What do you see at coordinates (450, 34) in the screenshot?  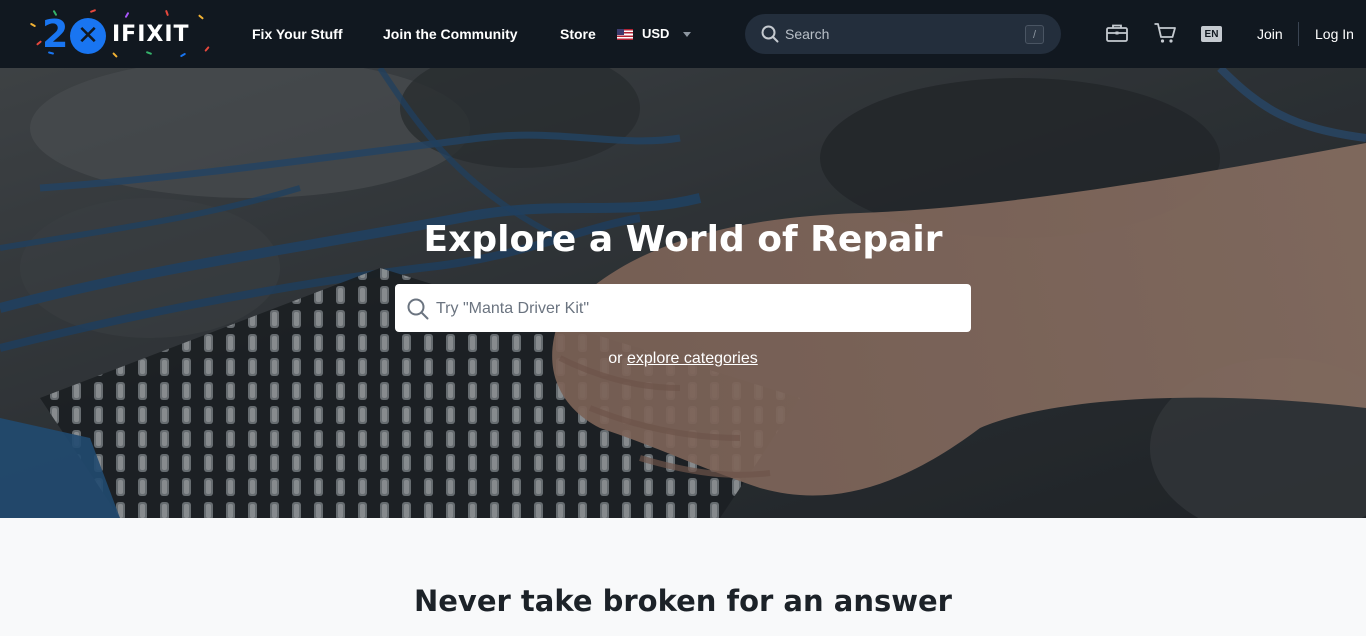 I see `nav-link-join-the-community: Join the Community` at bounding box center [450, 34].